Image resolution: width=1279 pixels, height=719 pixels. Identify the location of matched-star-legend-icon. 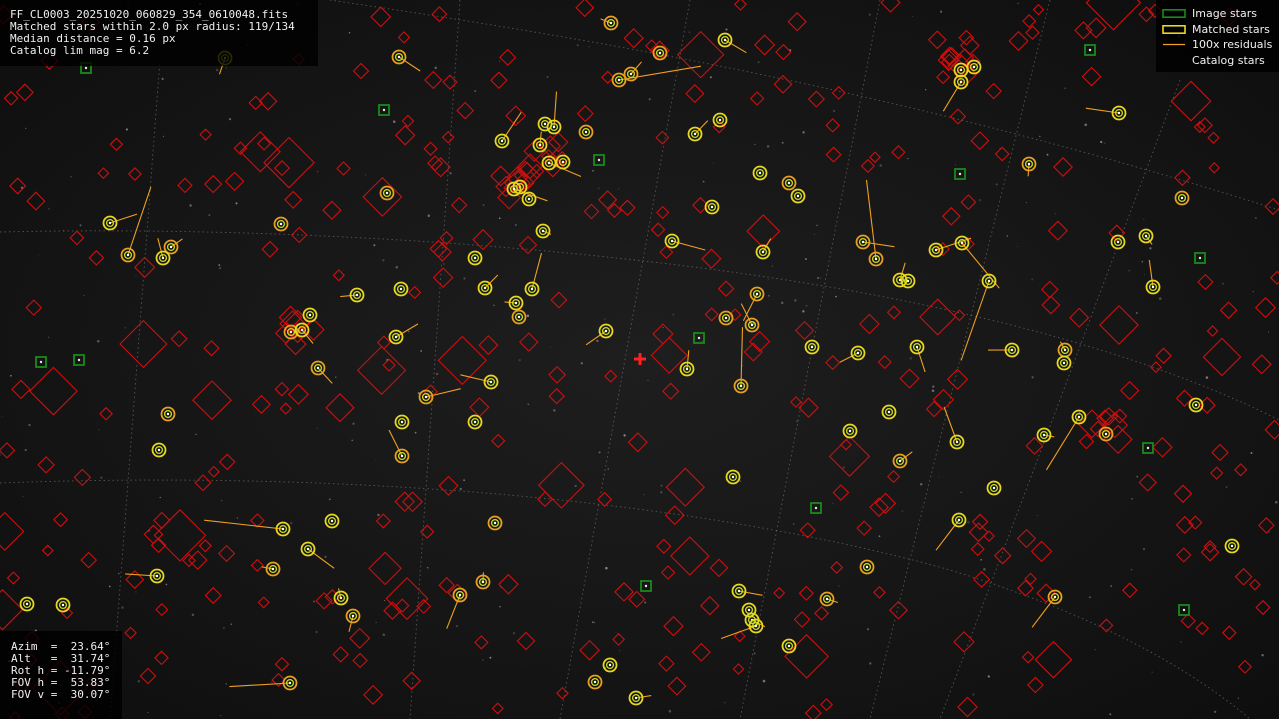
(1174, 29).